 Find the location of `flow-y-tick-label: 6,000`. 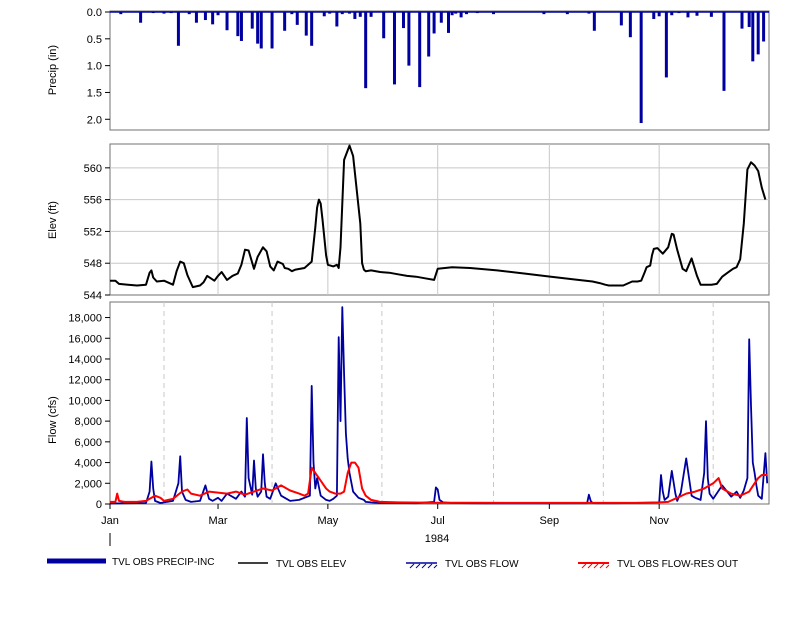

flow-y-tick-label: 6,000 is located at coordinates (88, 443).